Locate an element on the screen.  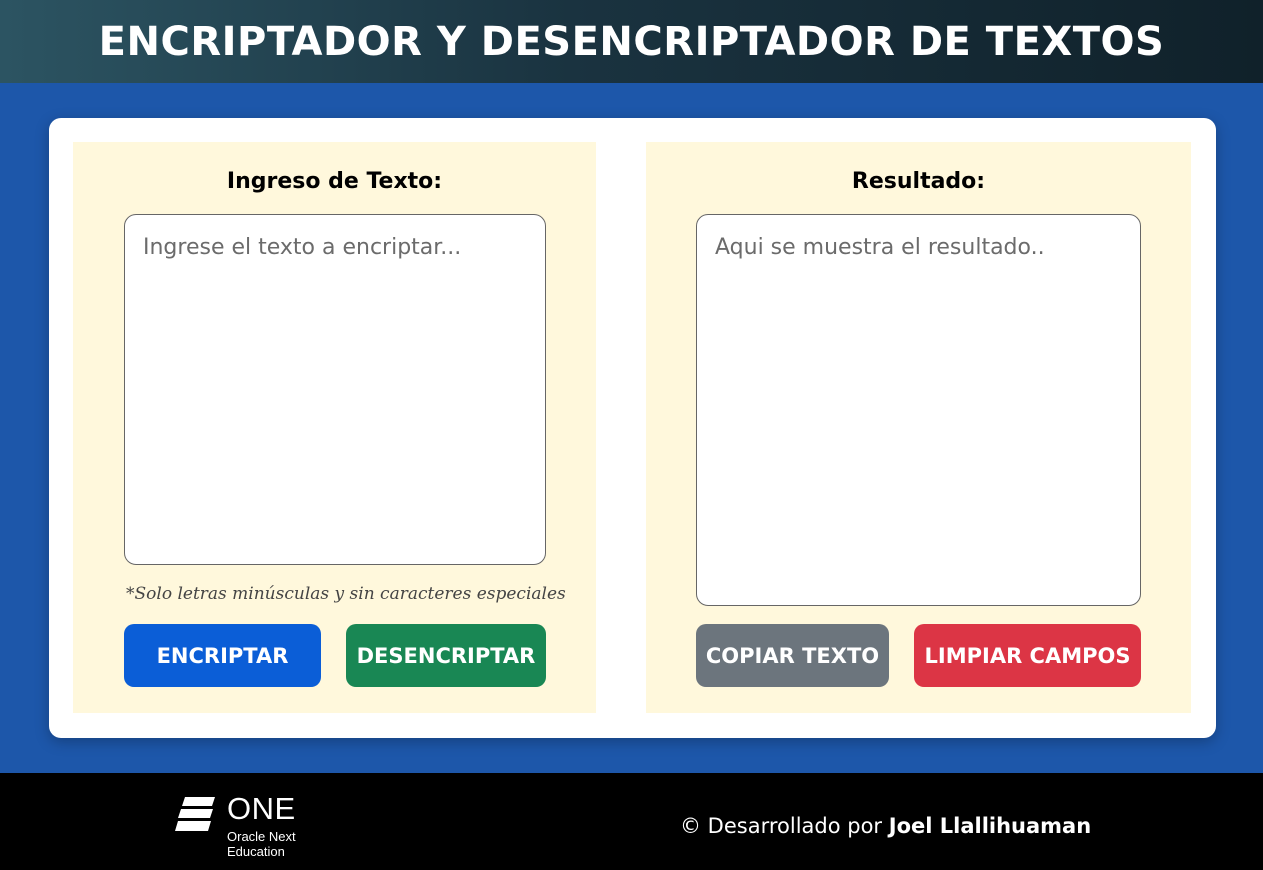
clear-fields-button: LIMPIAR CAMPOS is located at coordinates (1027, 655).